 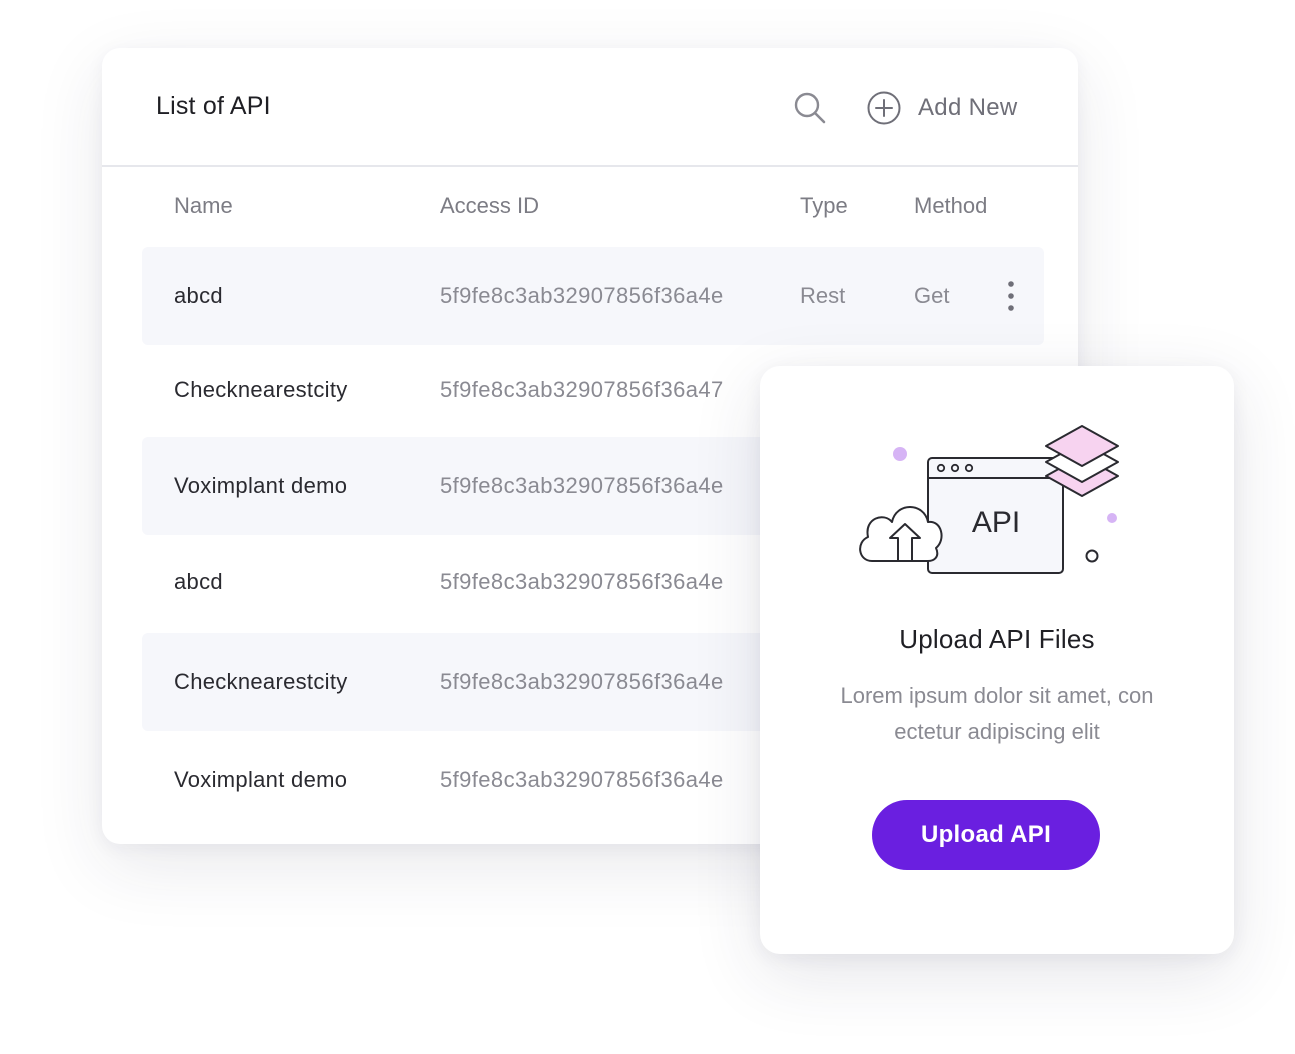 What do you see at coordinates (582, 389) in the screenshot?
I see `row-access-id: 5f9fe8c3ab32907856f36a47` at bounding box center [582, 389].